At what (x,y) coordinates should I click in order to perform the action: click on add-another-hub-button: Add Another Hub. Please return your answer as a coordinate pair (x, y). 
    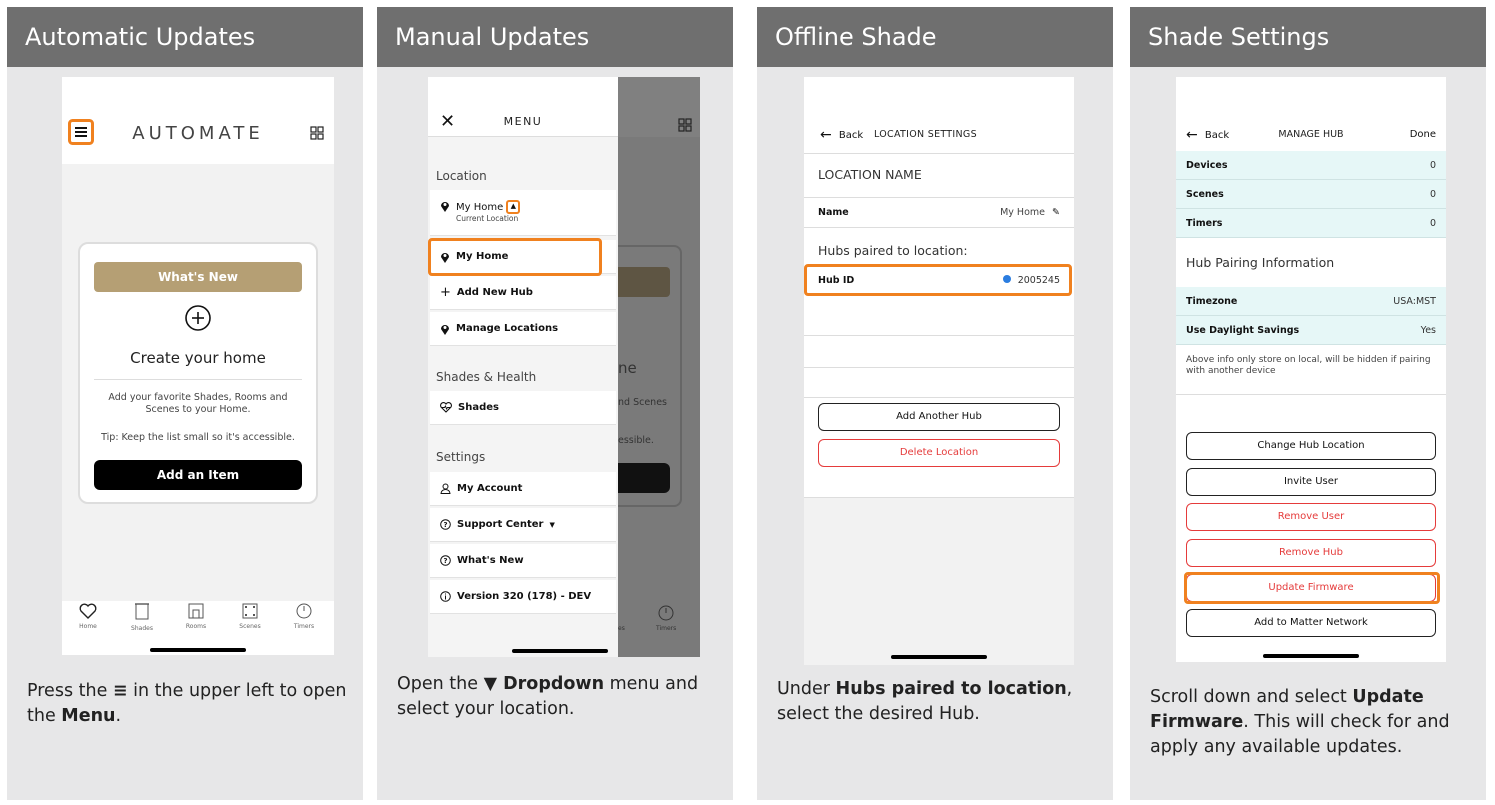
    Looking at the image, I should click on (939, 417).